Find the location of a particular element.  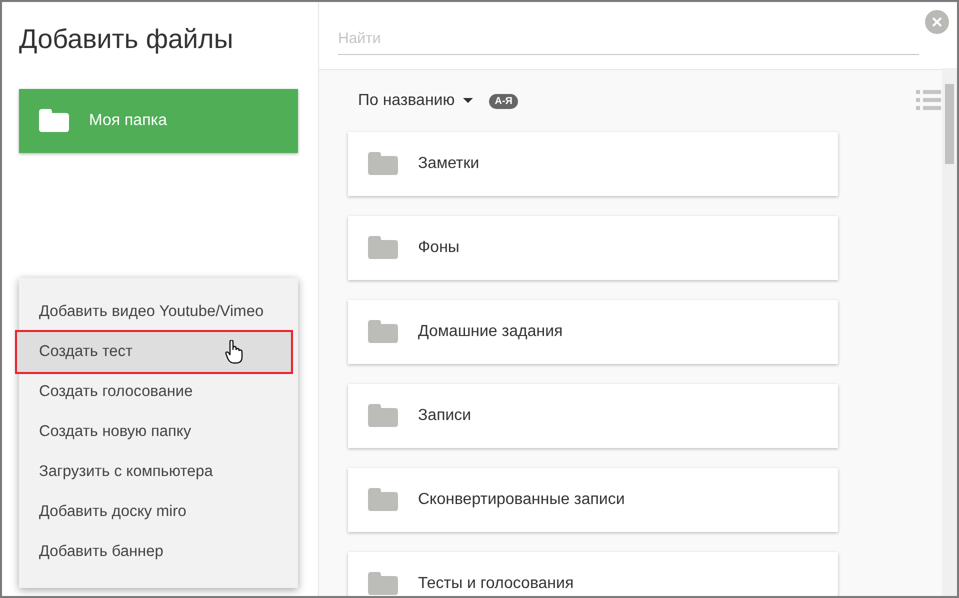

menu-item: Добавить видео Youtube/Vimeo is located at coordinates (158, 312).